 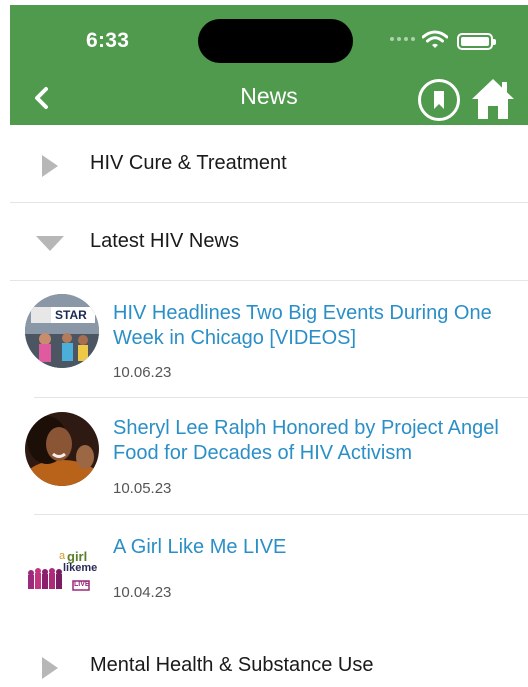 What do you see at coordinates (402, 39) in the screenshot?
I see `cellular-signal-icon` at bounding box center [402, 39].